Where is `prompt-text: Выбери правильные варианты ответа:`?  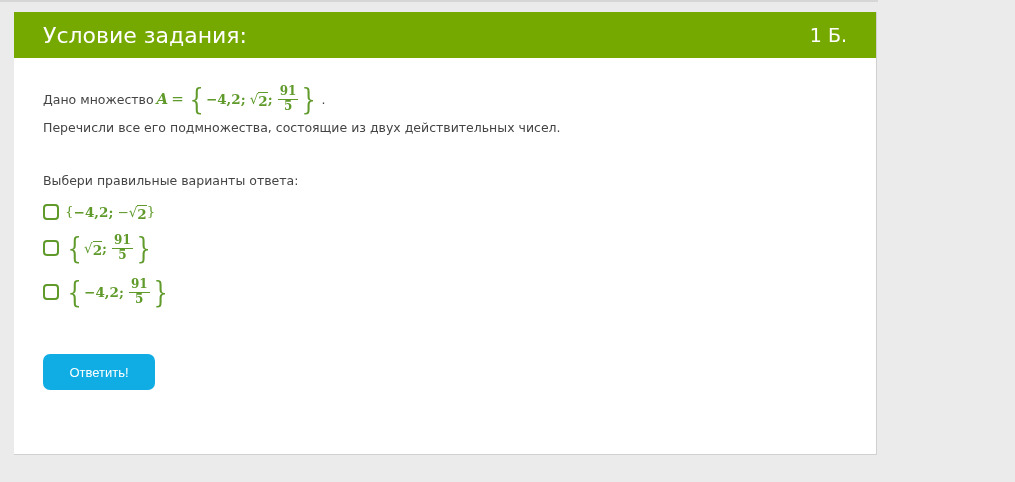 prompt-text: Выбери правильные варианты ответа: is located at coordinates (171, 180).